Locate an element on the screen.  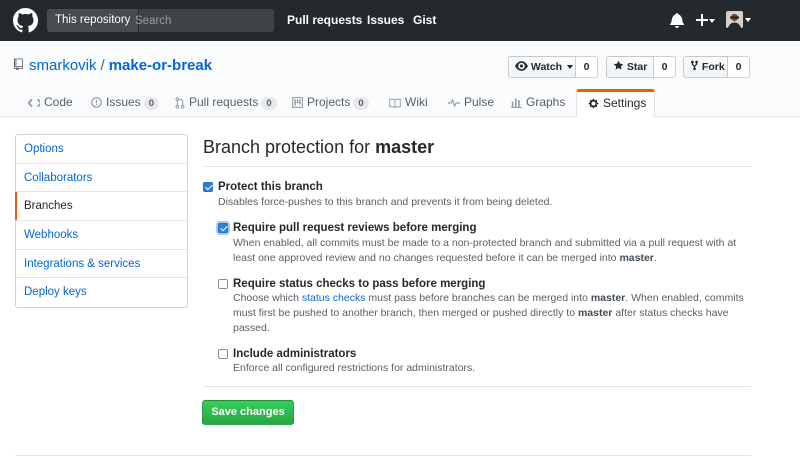
status-checks-link: status checks is located at coordinates (334, 298).